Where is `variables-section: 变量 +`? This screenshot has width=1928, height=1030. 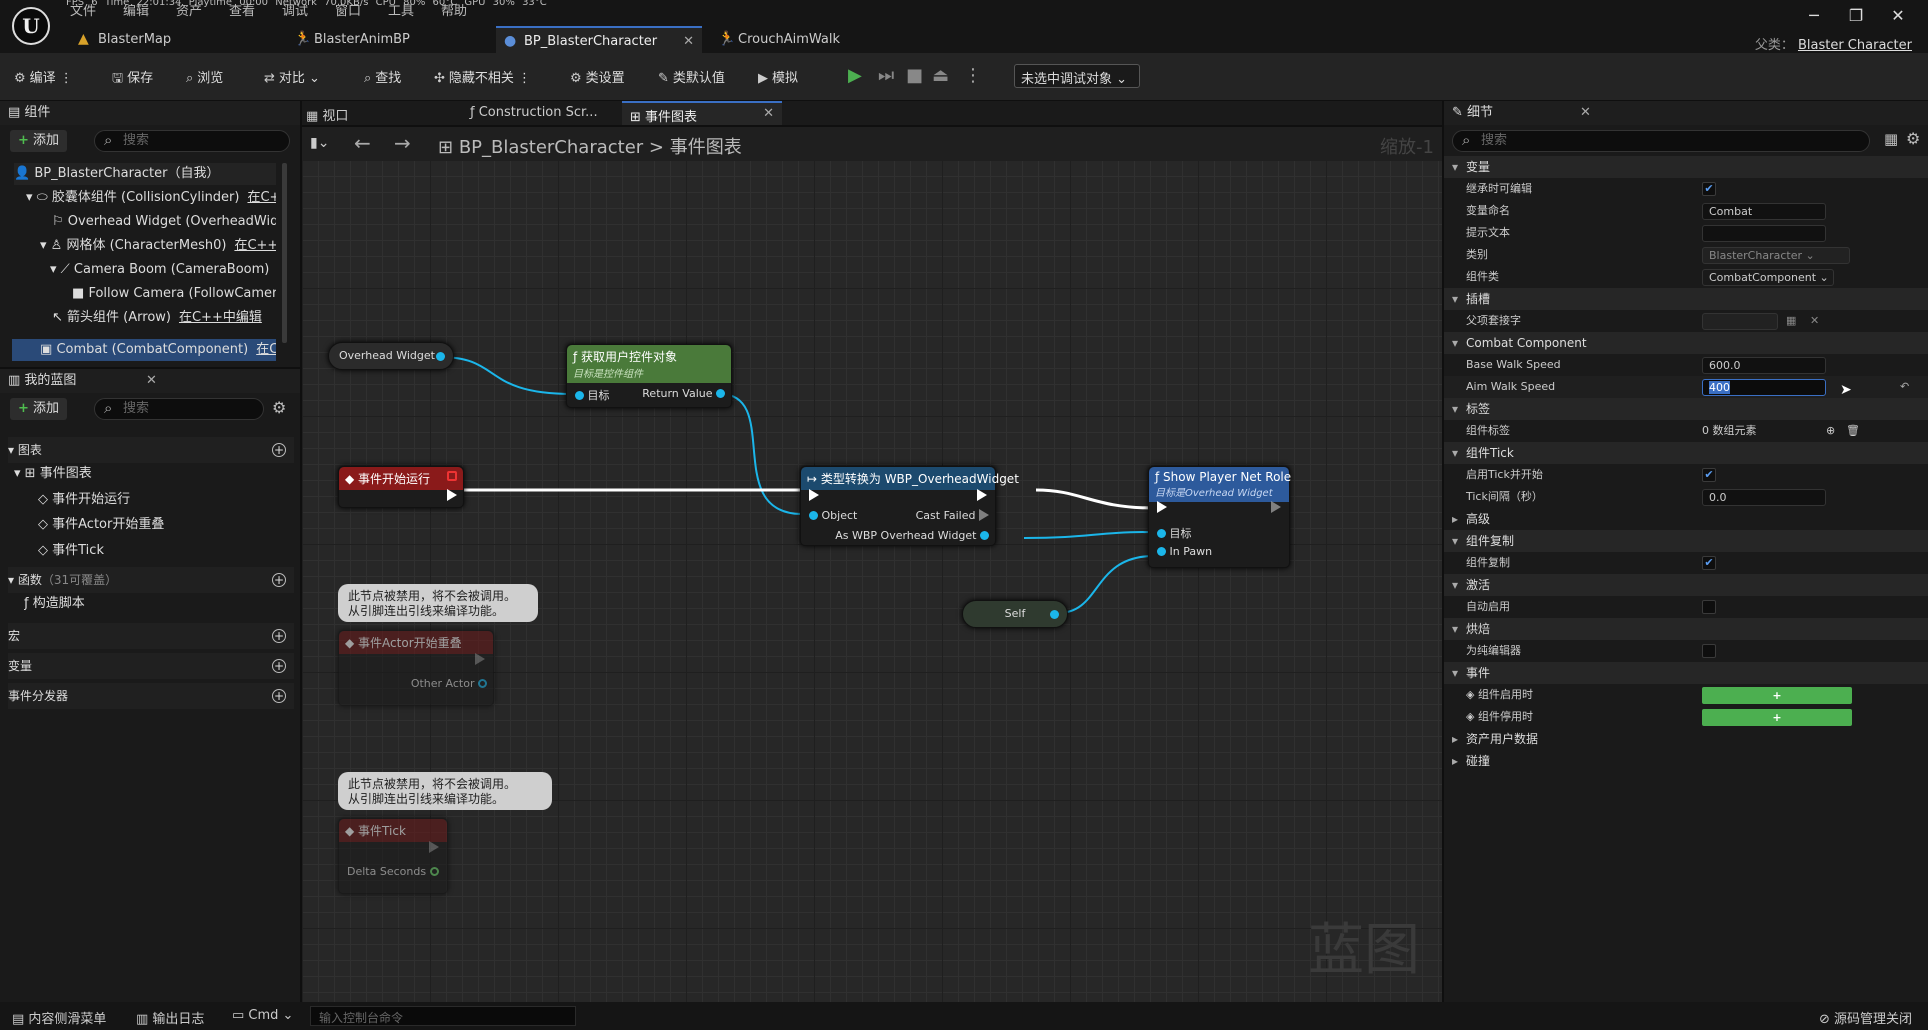
variables-section: 变量 + is located at coordinates (151, 666).